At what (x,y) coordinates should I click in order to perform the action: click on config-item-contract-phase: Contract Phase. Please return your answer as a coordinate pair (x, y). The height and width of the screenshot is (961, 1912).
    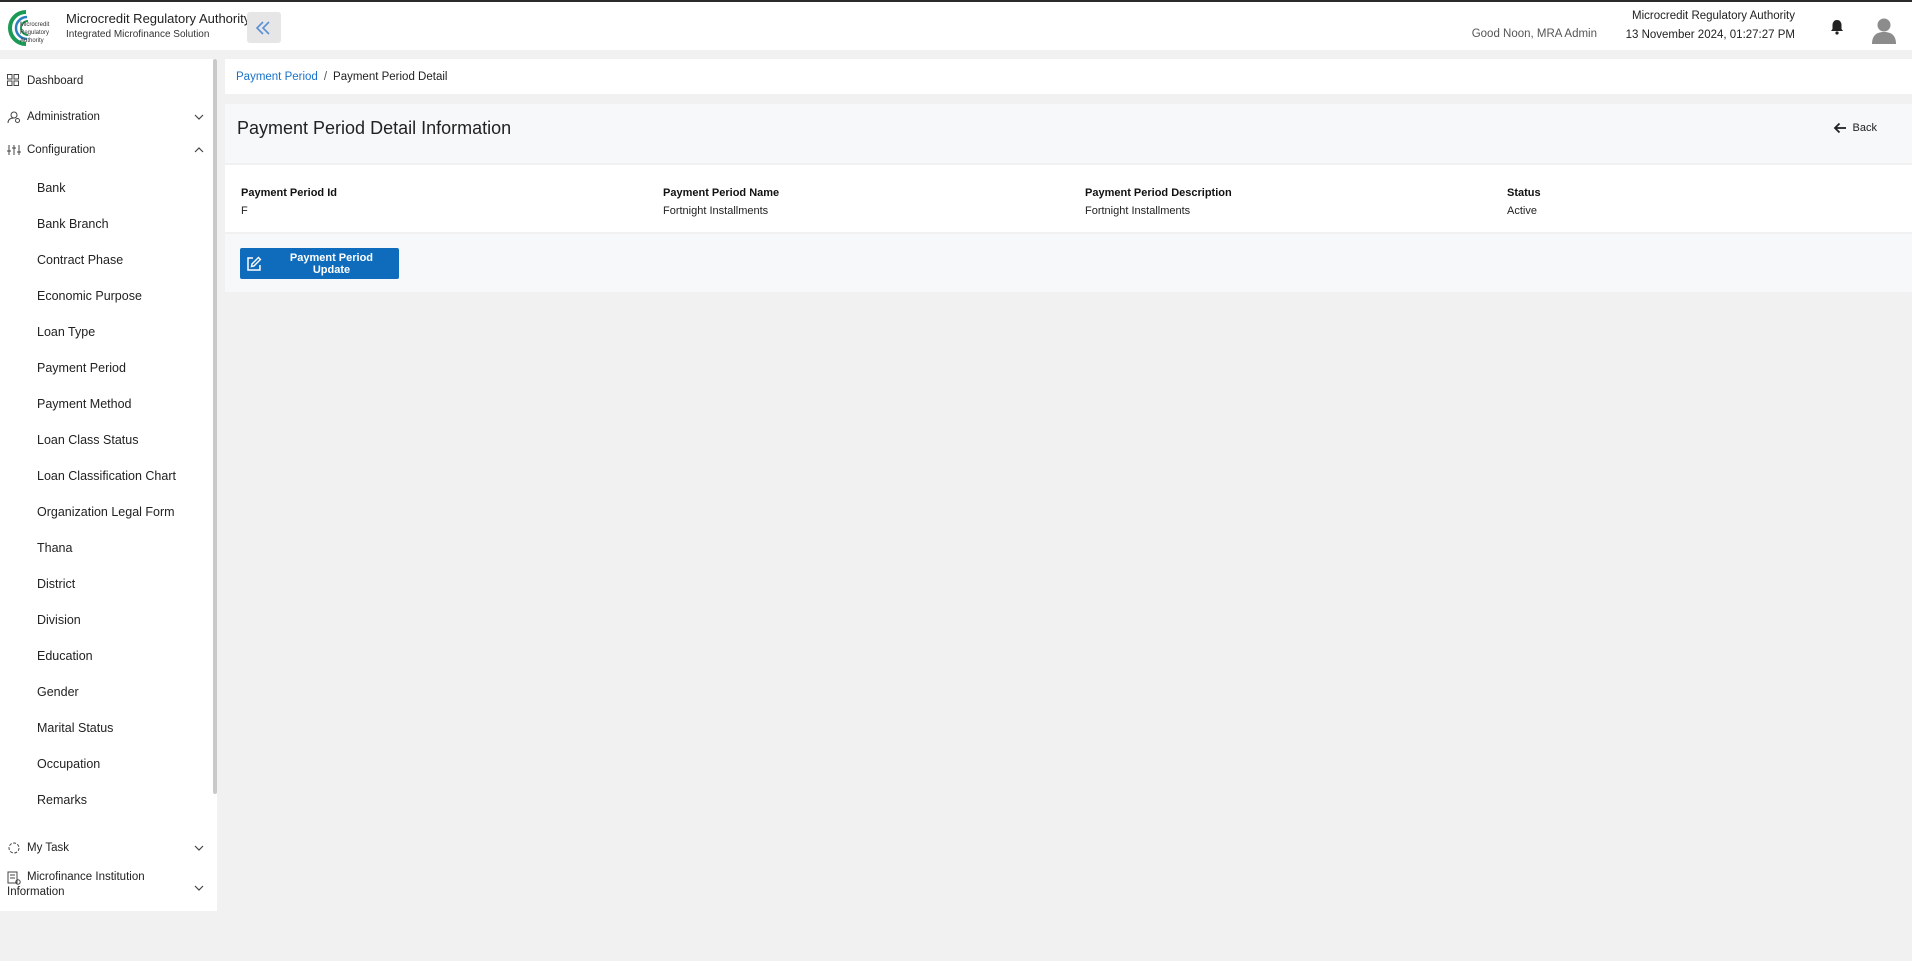
    Looking at the image, I should click on (80, 260).